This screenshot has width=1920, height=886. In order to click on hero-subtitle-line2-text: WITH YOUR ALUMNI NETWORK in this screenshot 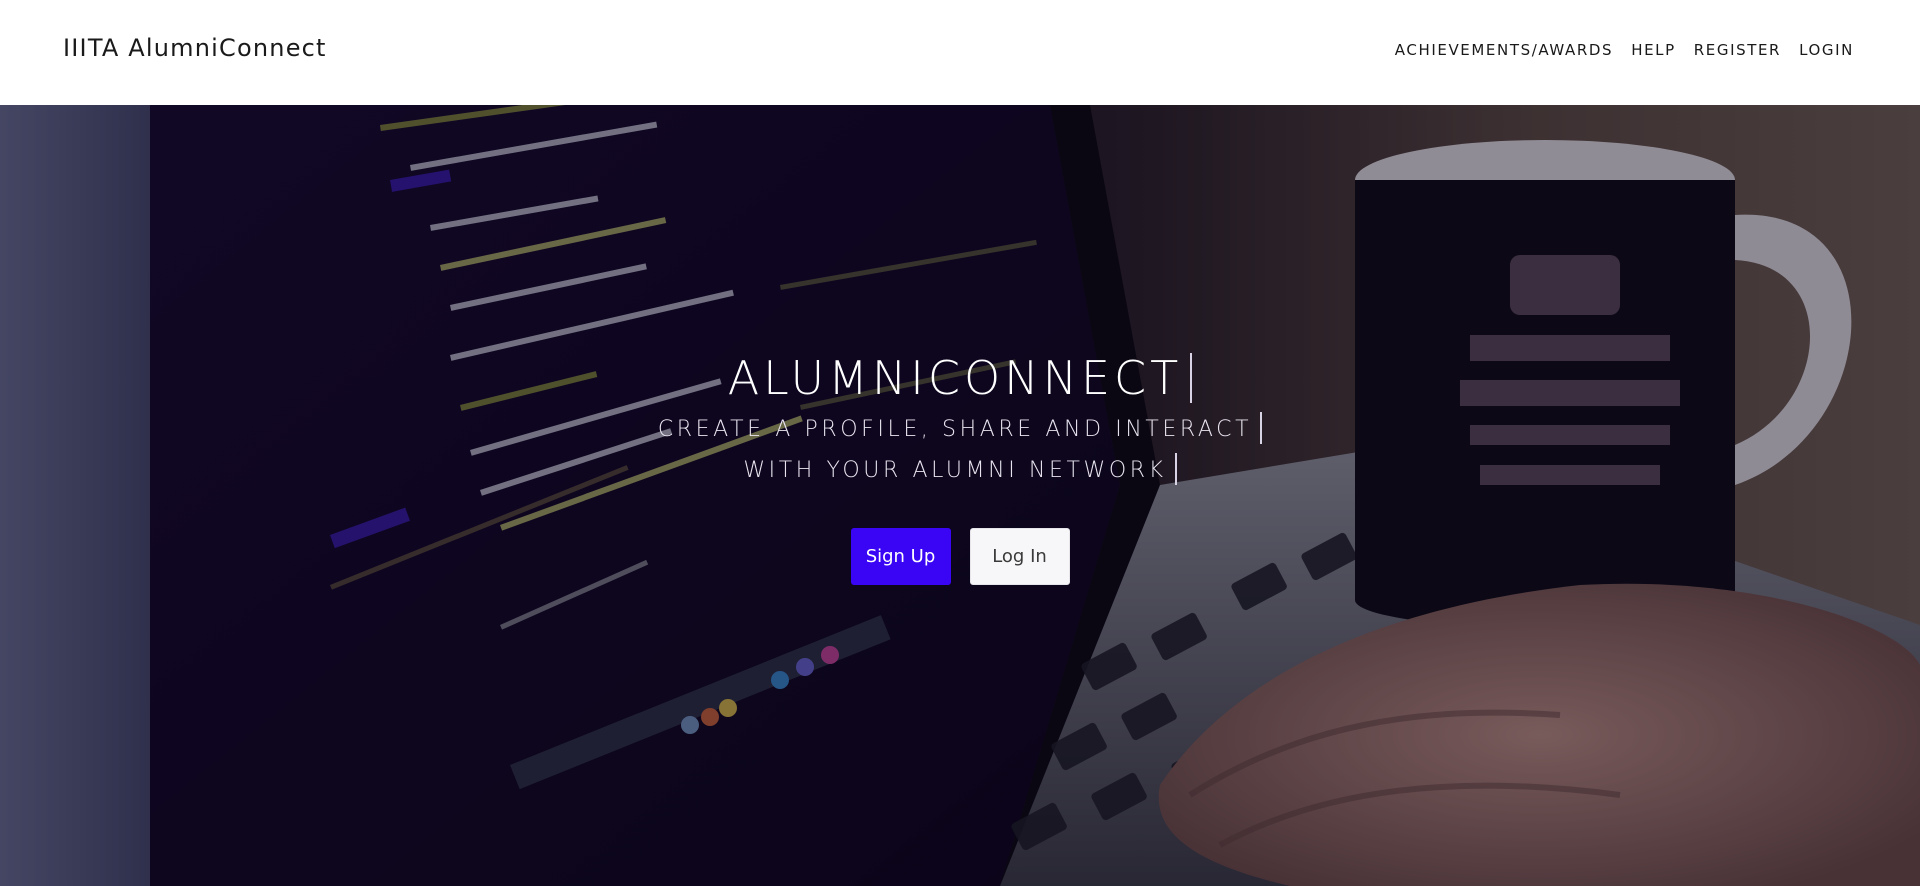, I will do `click(955, 470)`.